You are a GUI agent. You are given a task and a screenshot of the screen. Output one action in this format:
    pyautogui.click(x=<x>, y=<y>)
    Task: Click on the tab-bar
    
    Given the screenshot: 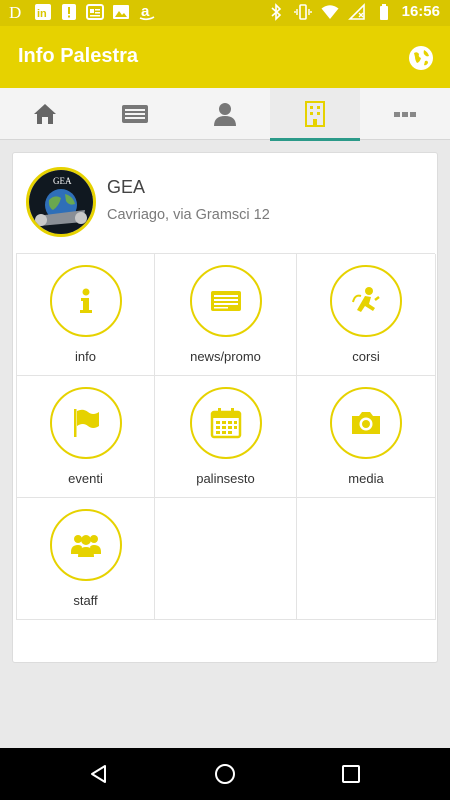 What is the action you would take?
    pyautogui.click(x=225, y=114)
    